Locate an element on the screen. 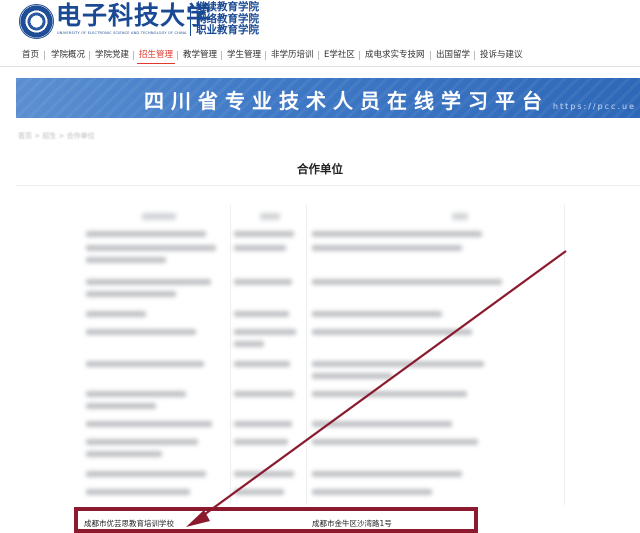  nav-item-party: 学院党建 is located at coordinates (112, 55).